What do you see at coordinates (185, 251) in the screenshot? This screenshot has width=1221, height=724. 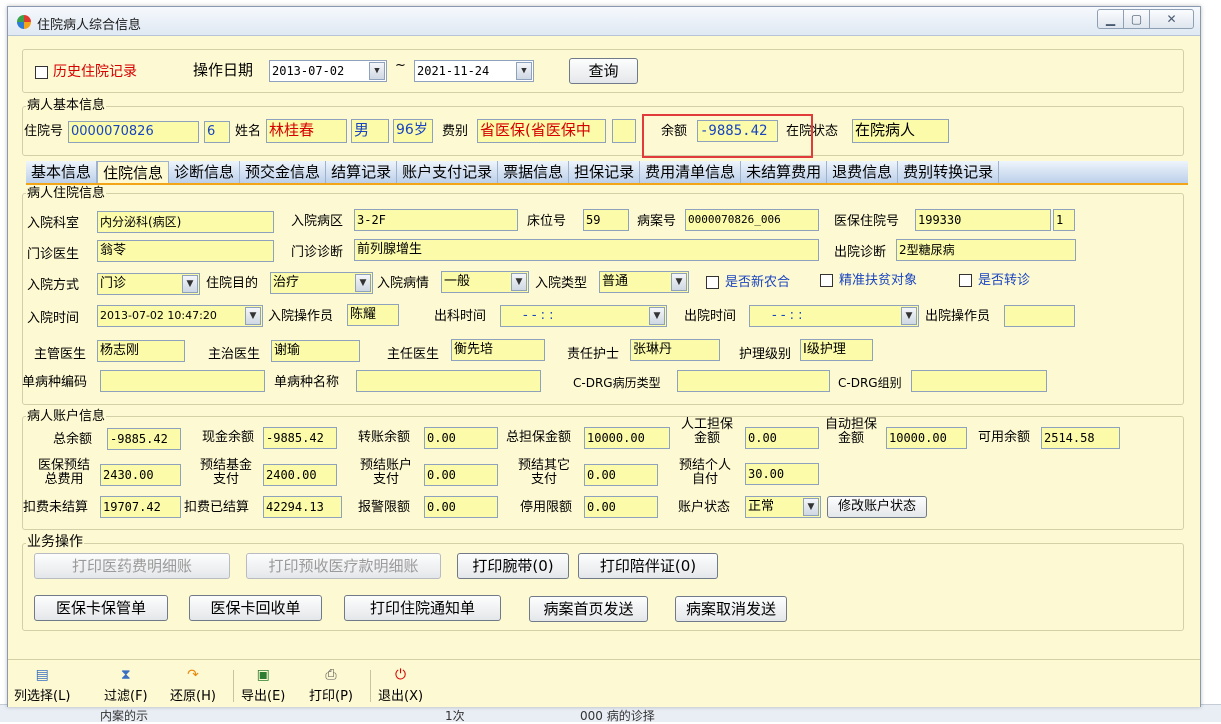 I see `op-doctor-field: 翁苓` at bounding box center [185, 251].